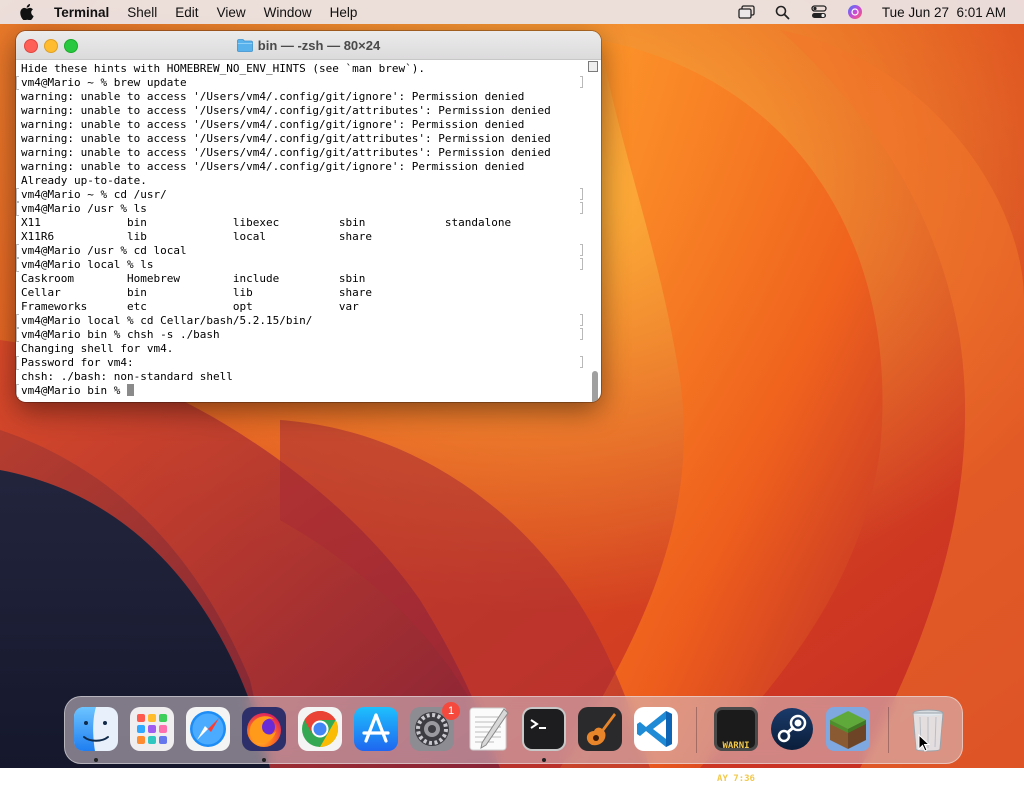  What do you see at coordinates (231, 12) in the screenshot?
I see `menu-view: View` at bounding box center [231, 12].